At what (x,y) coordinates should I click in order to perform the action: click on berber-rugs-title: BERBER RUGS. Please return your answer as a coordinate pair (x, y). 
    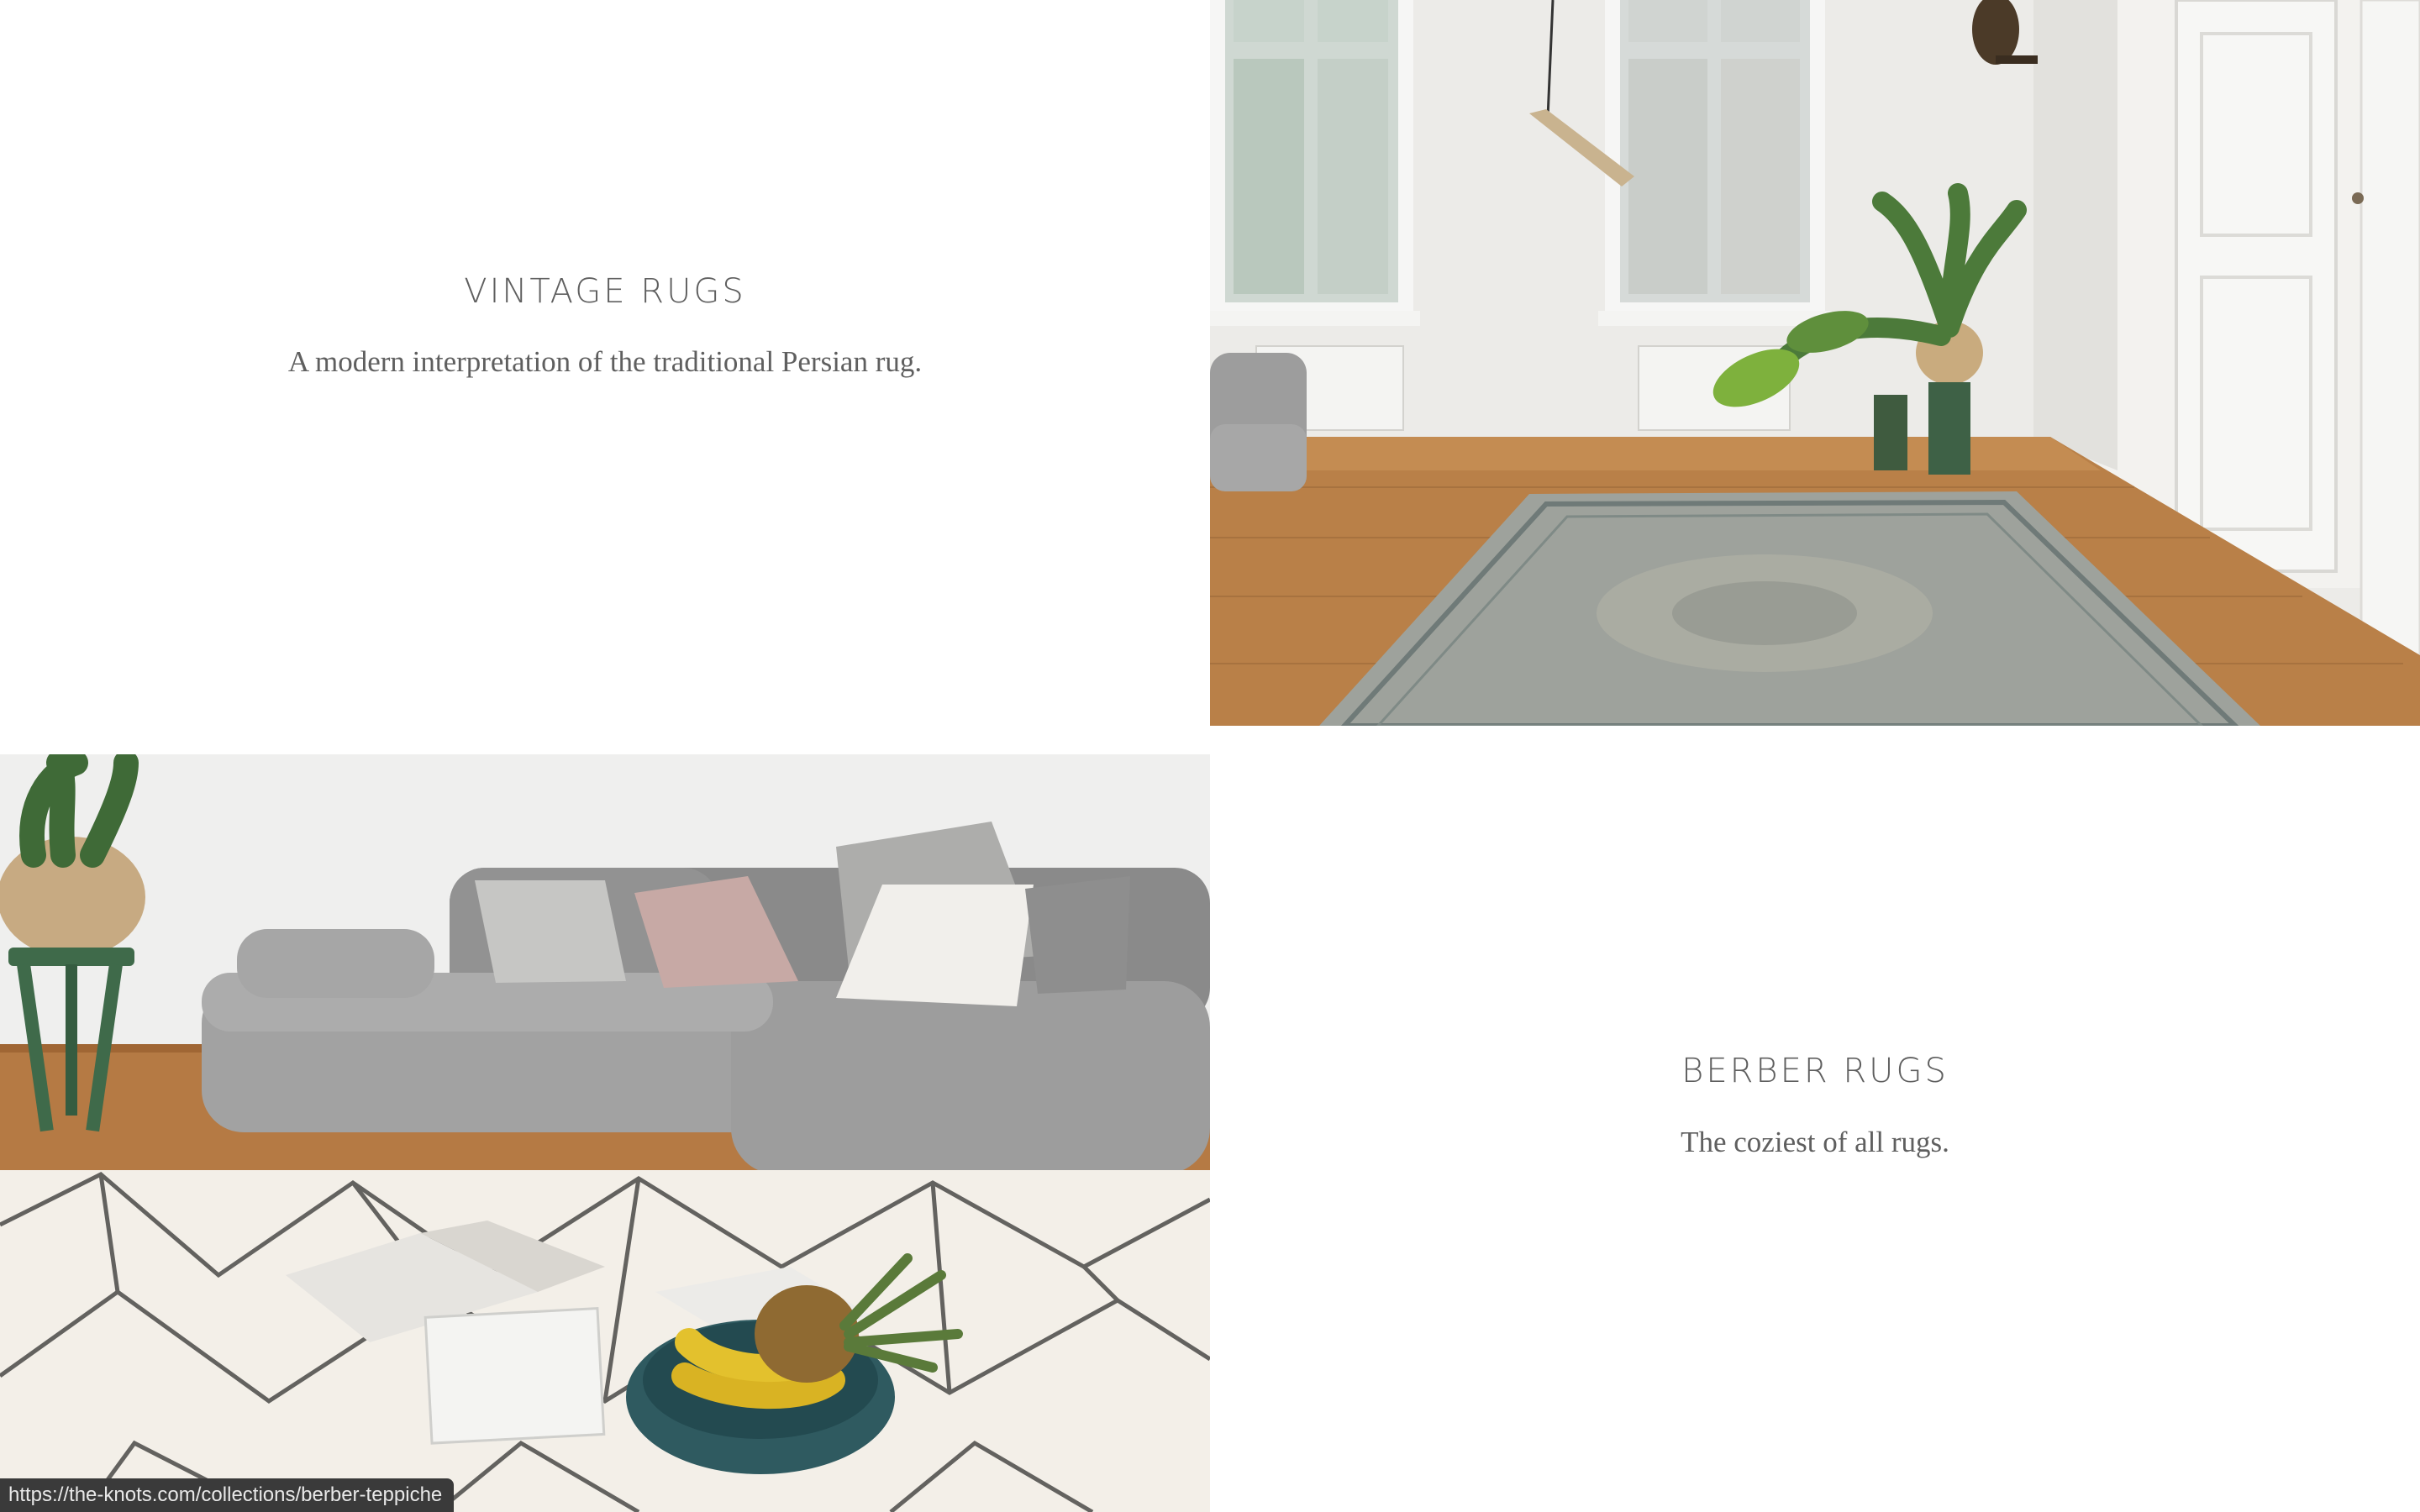
    Looking at the image, I should click on (1815, 1071).